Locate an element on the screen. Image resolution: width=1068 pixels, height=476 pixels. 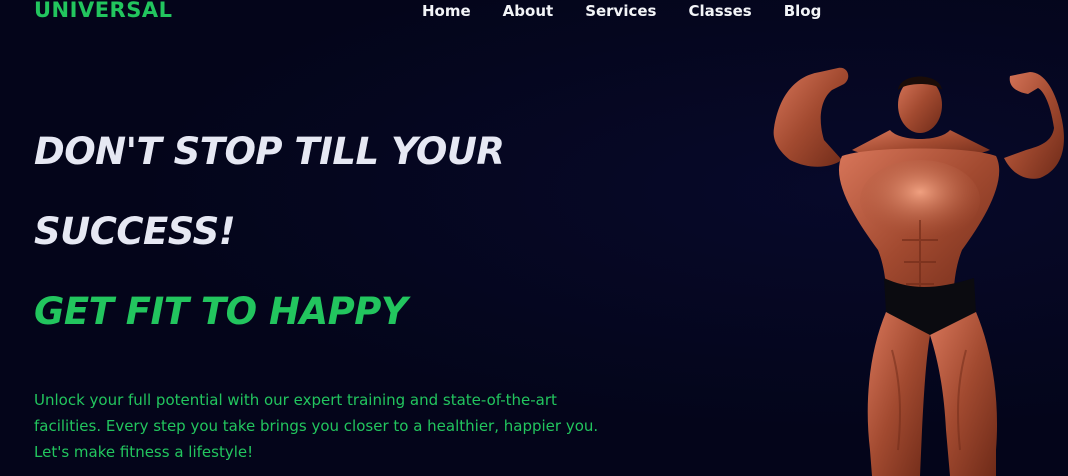
nav-link-home: Home is located at coordinates (446, 11).